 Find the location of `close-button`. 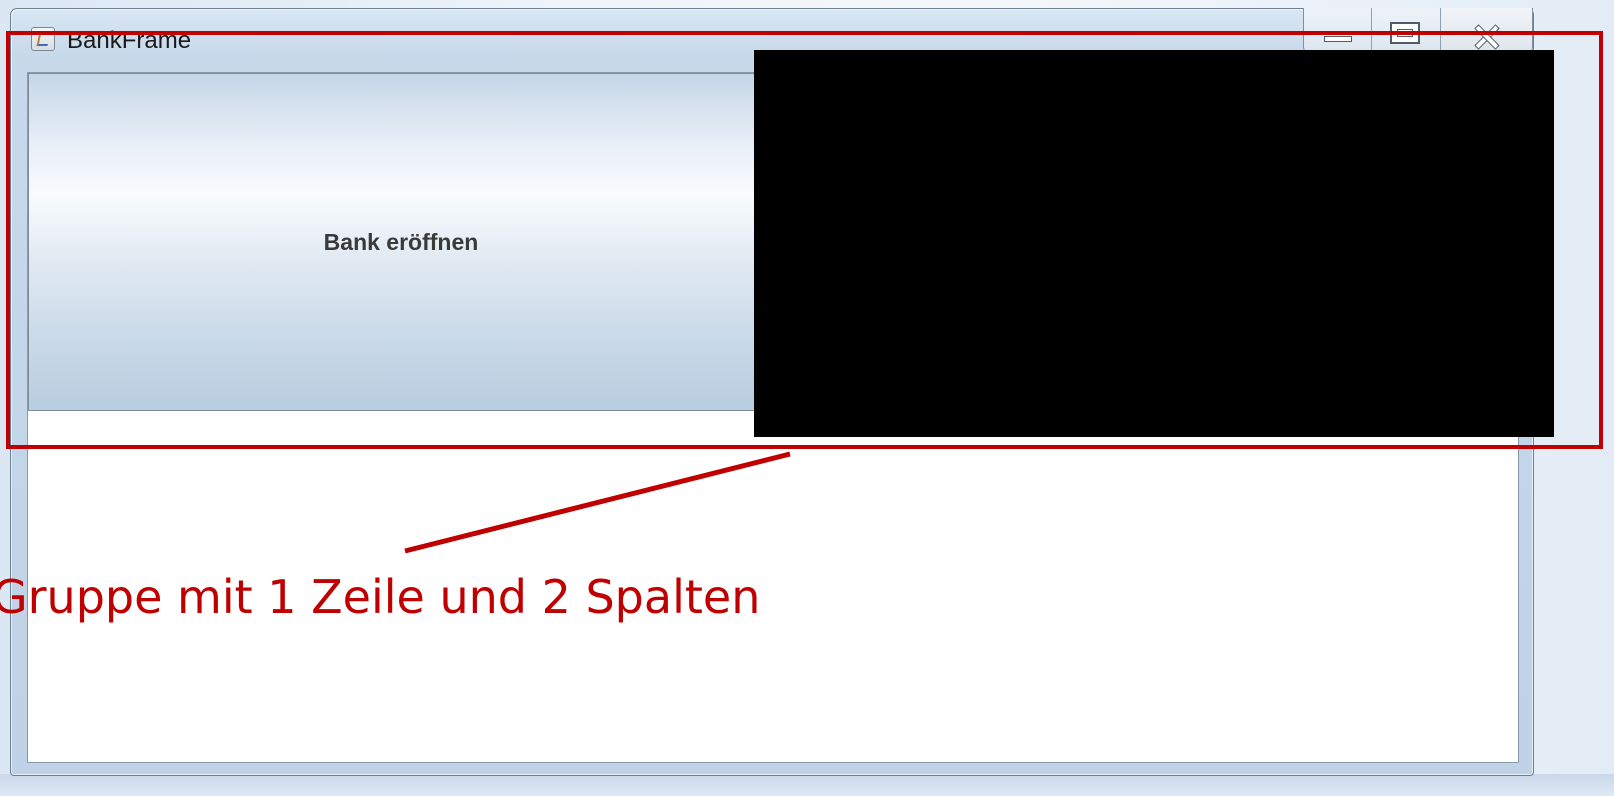

close-button is located at coordinates (1485, 30).